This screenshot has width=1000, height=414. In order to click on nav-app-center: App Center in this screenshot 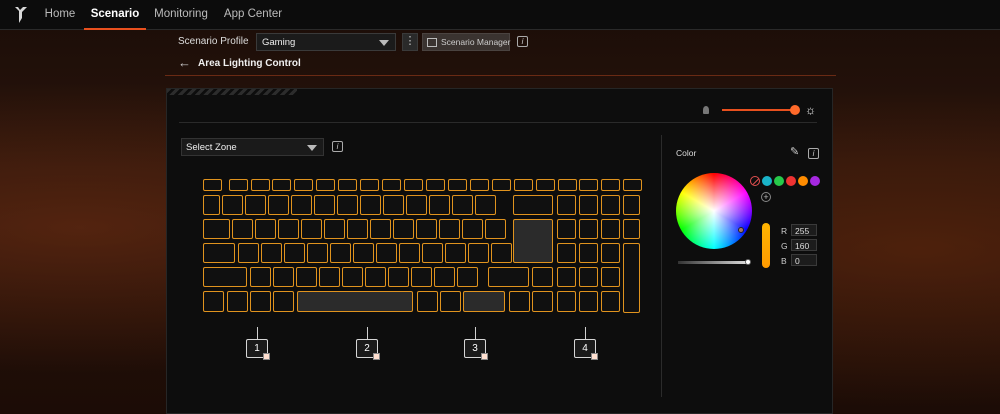, I will do `click(253, 15)`.